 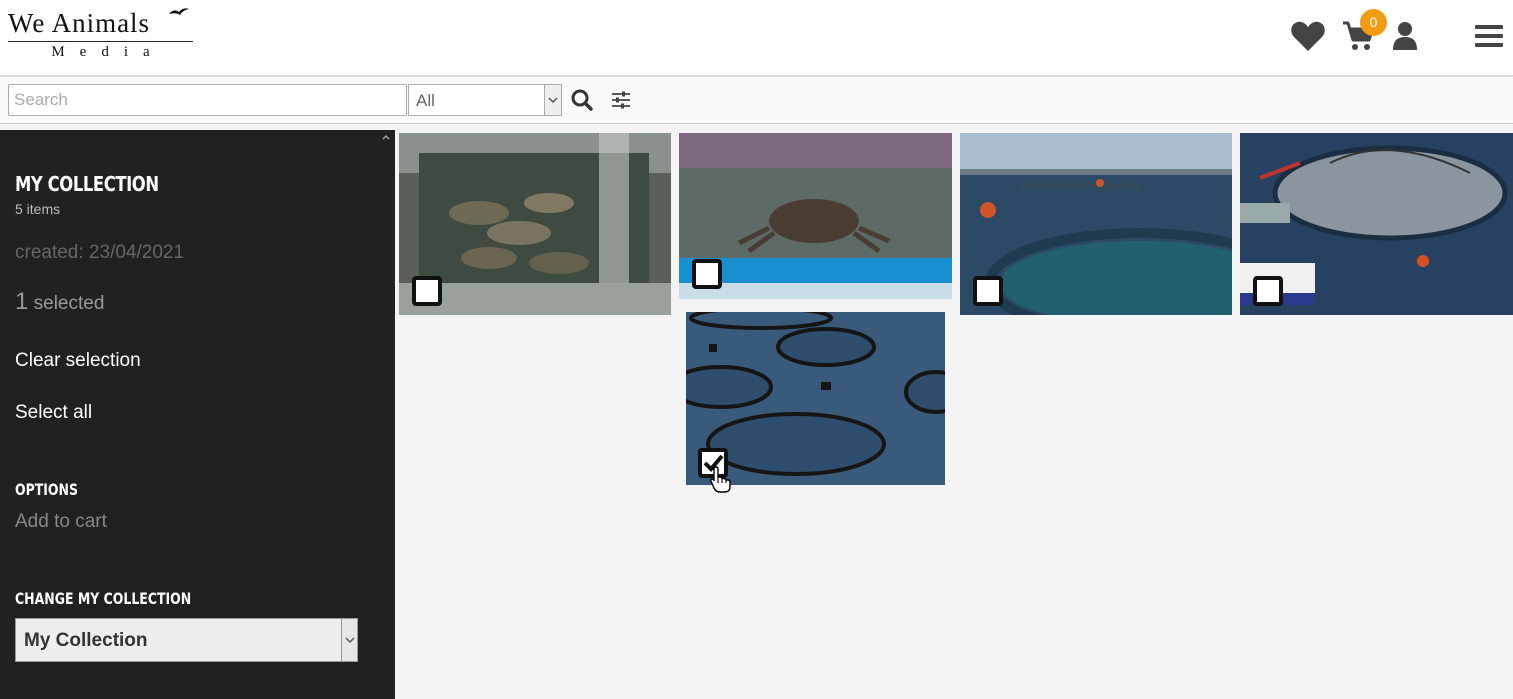 What do you see at coordinates (535, 224) in the screenshot?
I see `thumbnail-fish-tank` at bounding box center [535, 224].